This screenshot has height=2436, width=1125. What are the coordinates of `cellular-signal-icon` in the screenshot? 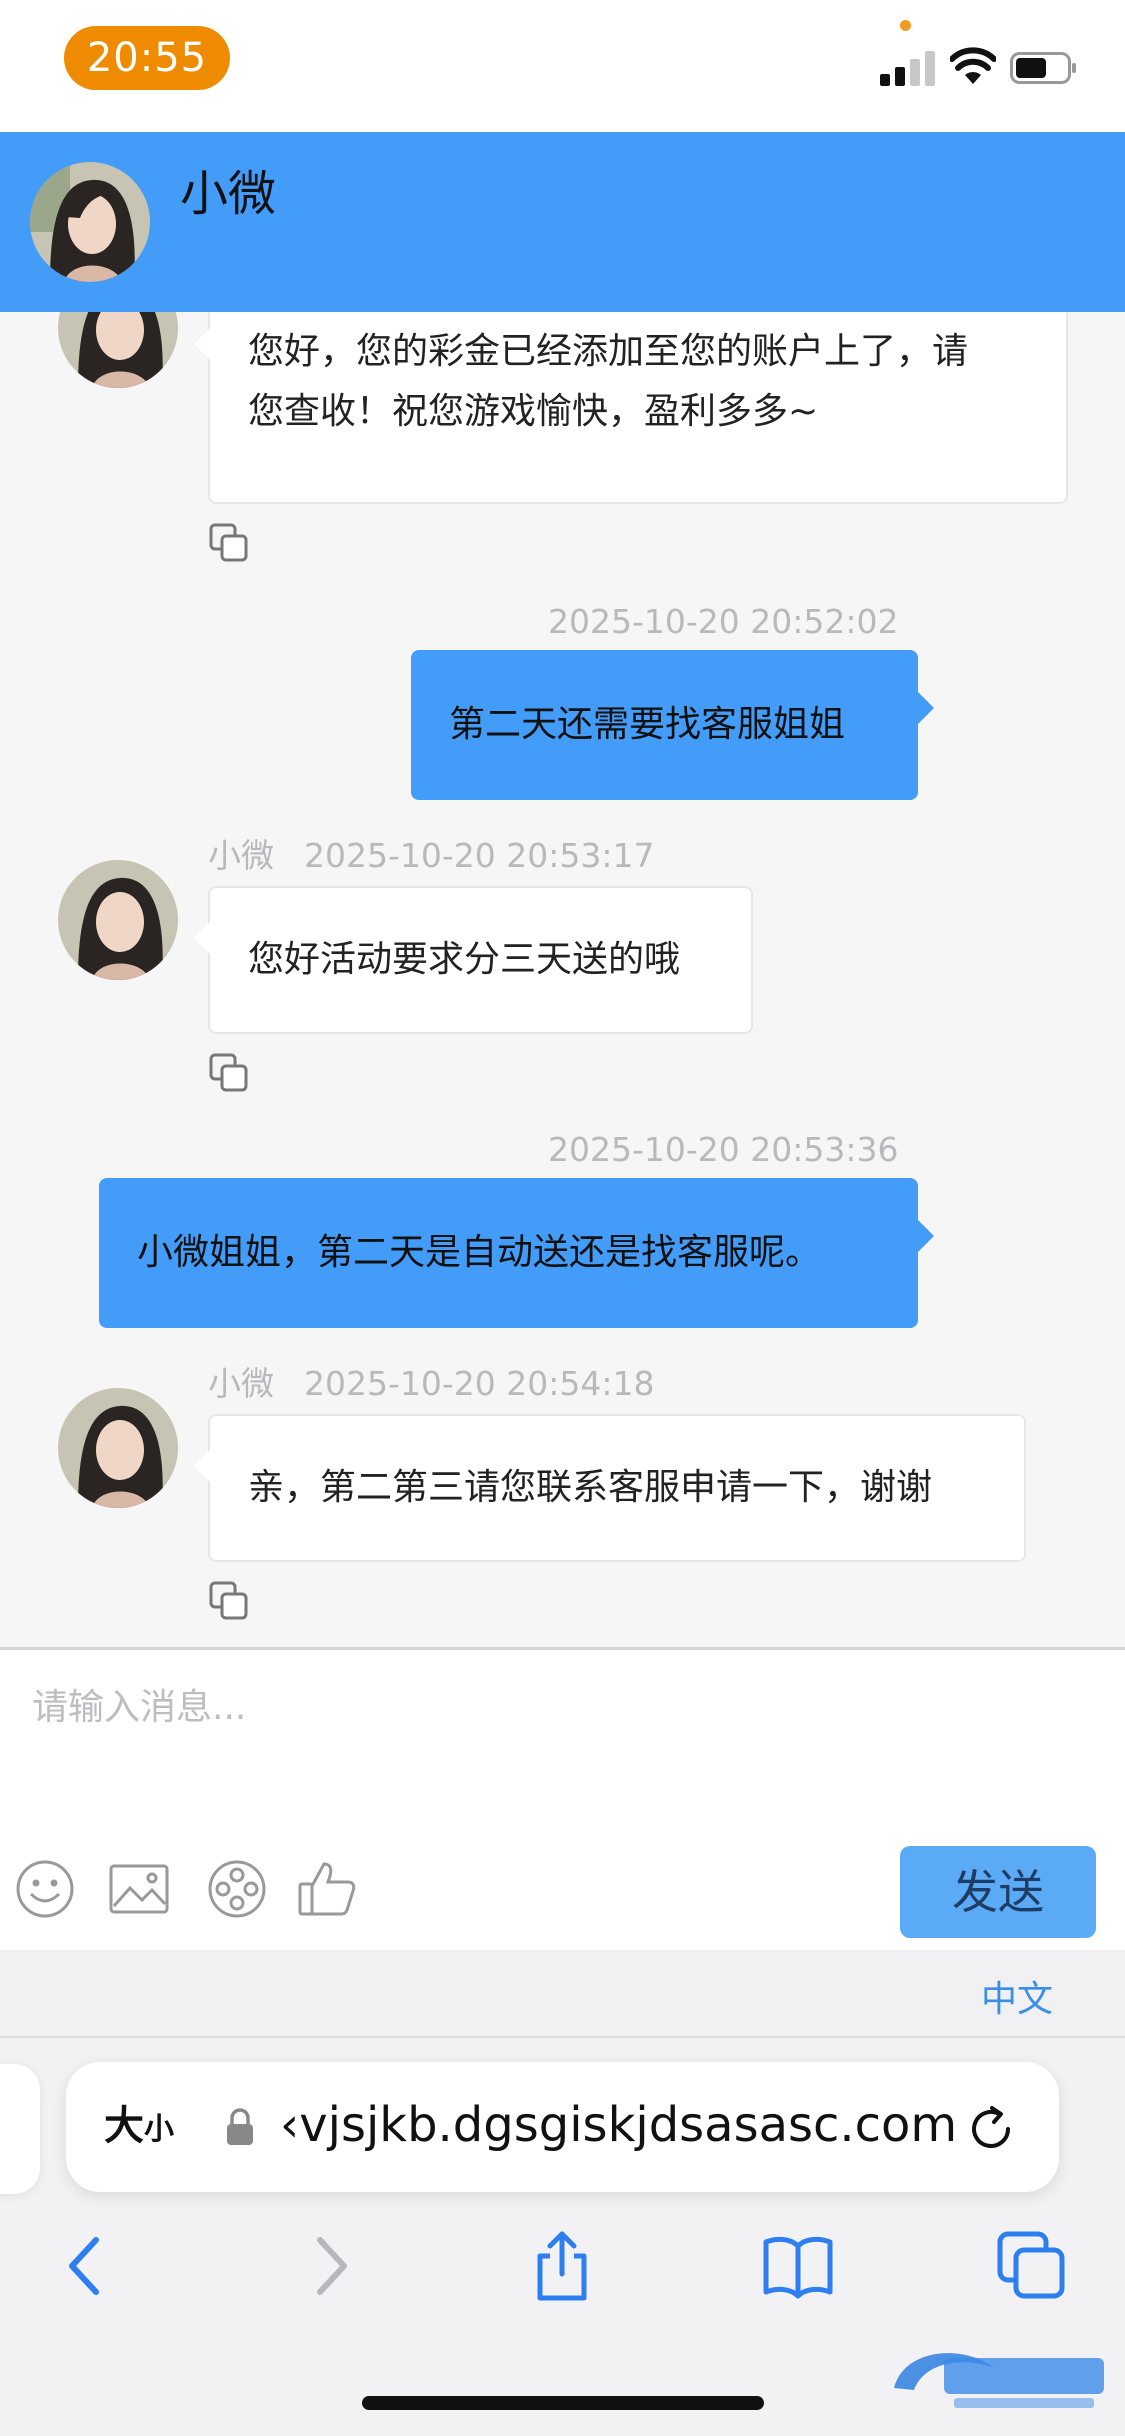 It's located at (909, 67).